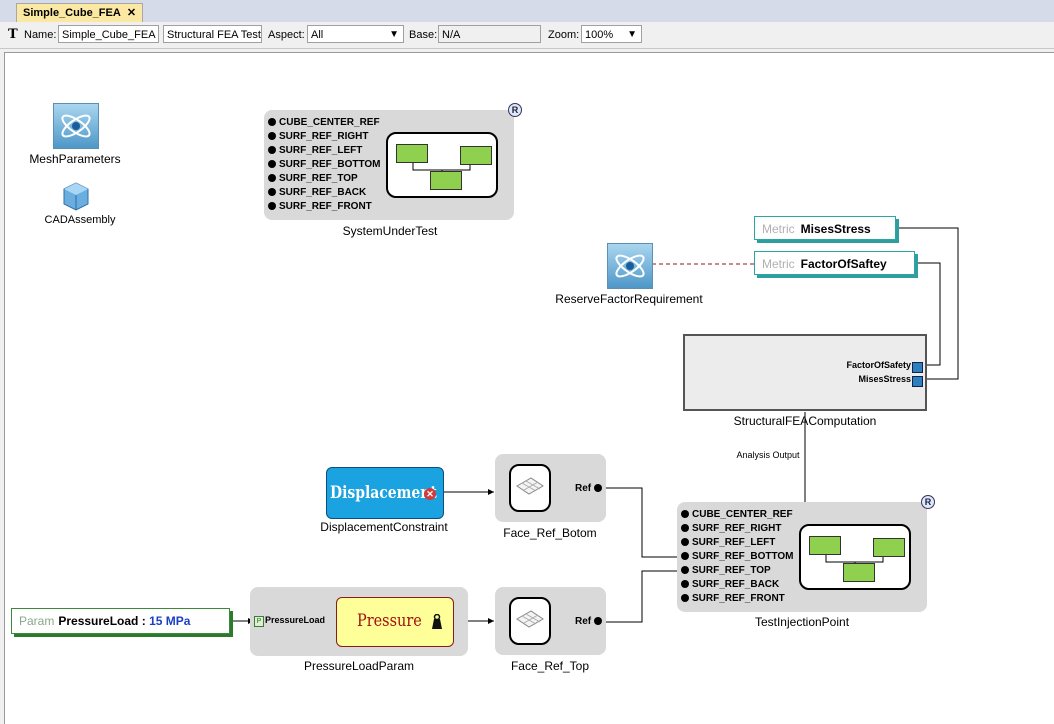 The width and height of the screenshot is (1054, 724). I want to click on displacement-block: Displacement ✕, so click(385, 493).